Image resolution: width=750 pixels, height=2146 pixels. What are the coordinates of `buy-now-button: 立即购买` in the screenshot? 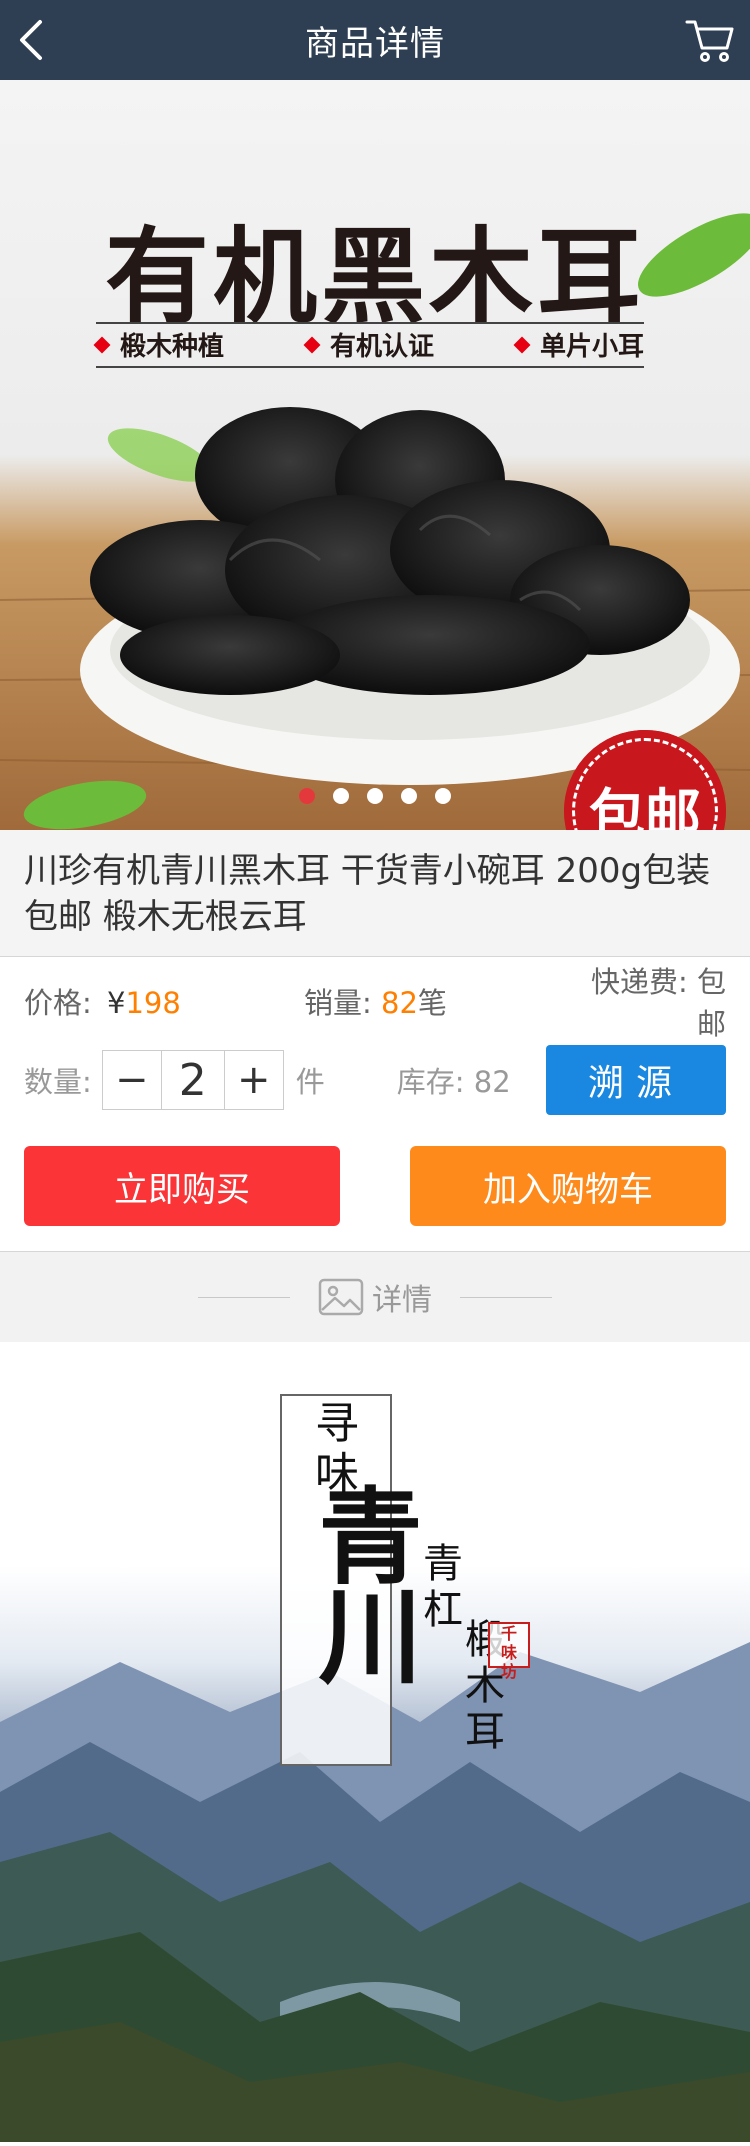 It's located at (182, 1186).